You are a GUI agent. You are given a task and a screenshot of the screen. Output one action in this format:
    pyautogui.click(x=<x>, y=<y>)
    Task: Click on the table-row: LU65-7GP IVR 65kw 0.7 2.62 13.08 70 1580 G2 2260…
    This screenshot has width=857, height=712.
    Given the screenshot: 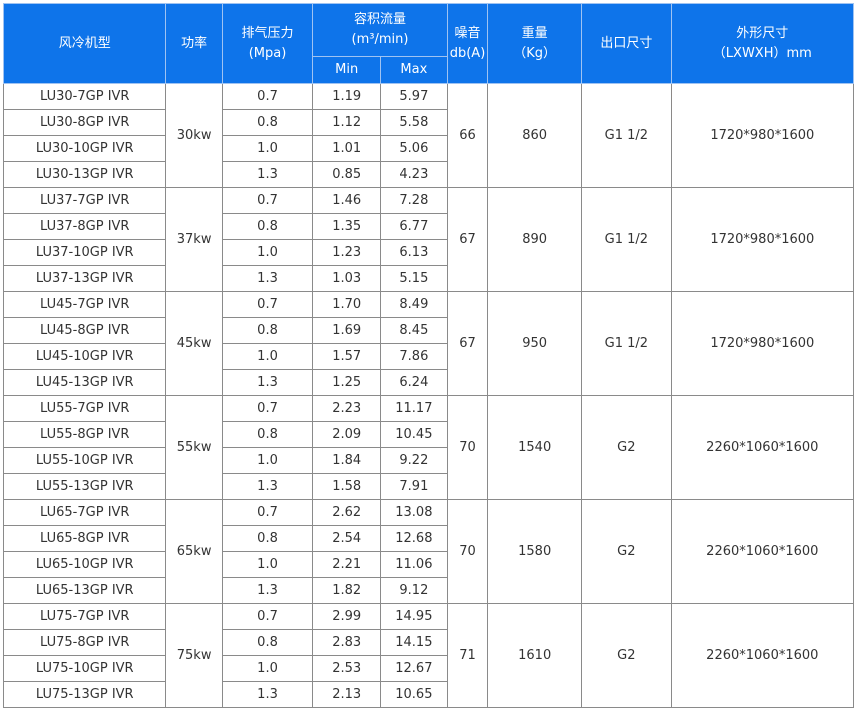 What is the action you would take?
    pyautogui.click(x=428, y=551)
    